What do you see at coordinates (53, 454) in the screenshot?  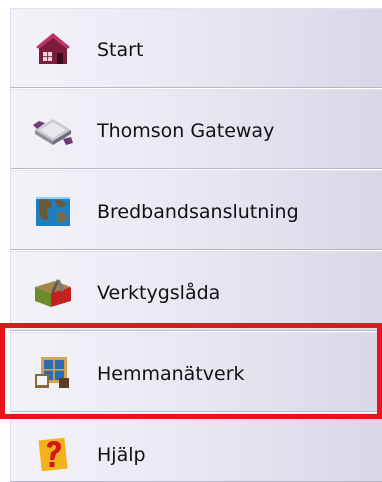 I see `question-mark-icon` at bounding box center [53, 454].